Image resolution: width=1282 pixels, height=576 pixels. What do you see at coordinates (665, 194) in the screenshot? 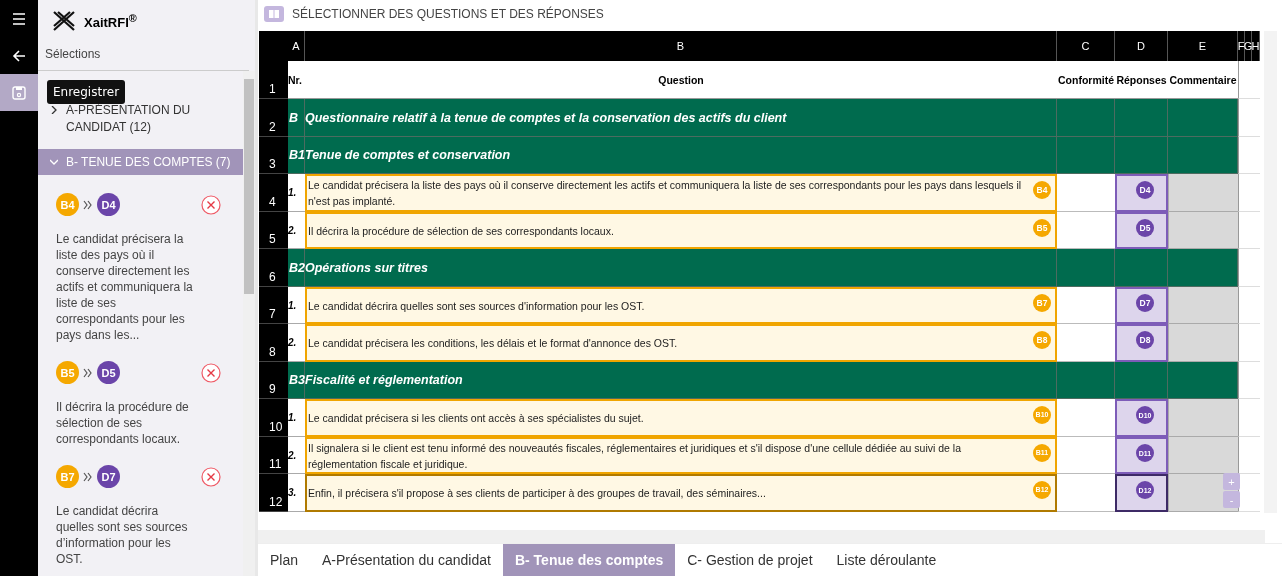
I see `question-text: Le candidat précisera la liste des pays où il conserve directement les actifs et communiquera la liste de ses correspondants pour les pays dans lesquels il n'est pas implanté.` at bounding box center [665, 194].